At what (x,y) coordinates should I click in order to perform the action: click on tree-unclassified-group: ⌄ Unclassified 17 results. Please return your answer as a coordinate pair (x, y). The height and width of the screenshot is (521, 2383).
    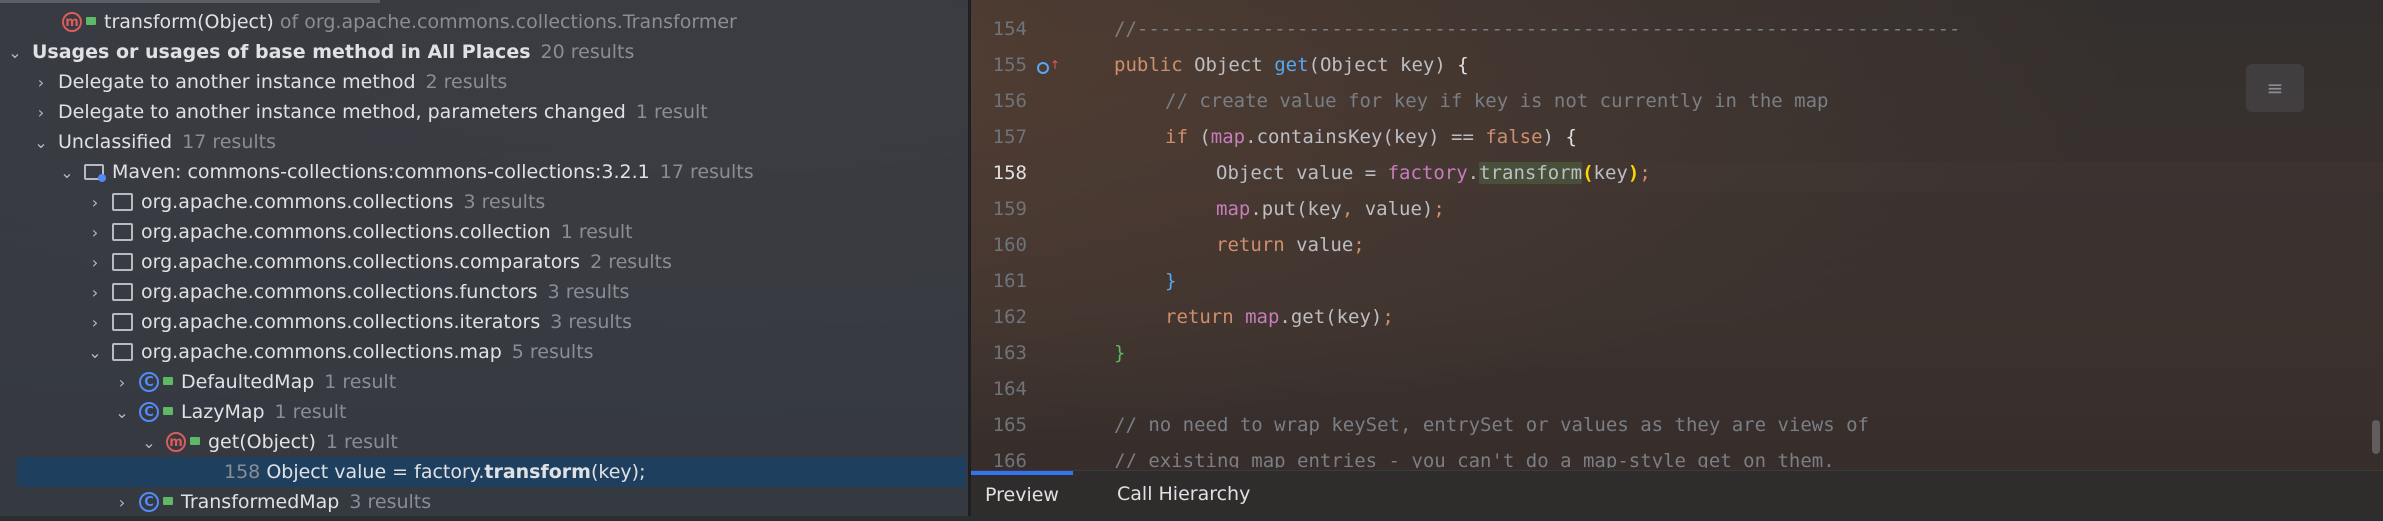
    Looking at the image, I should click on (154, 142).